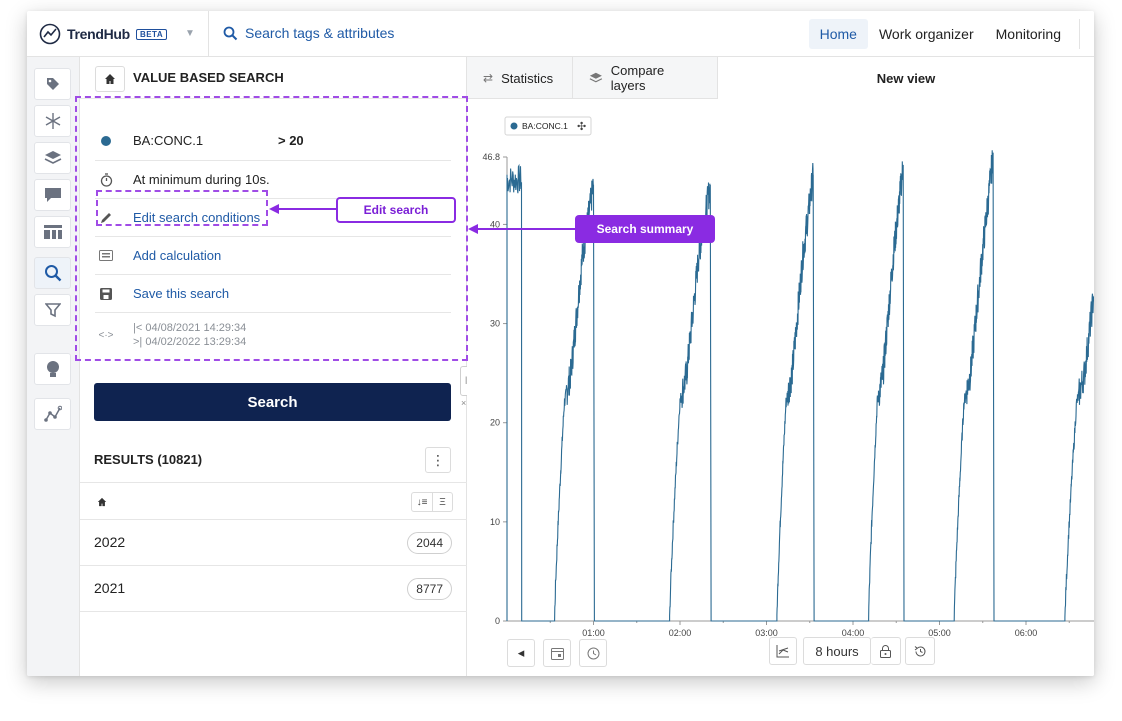 Image resolution: width=1122 pixels, height=721 pixels. Describe the element at coordinates (396, 210) in the screenshot. I see `edit-search-callout: Edit search` at that location.